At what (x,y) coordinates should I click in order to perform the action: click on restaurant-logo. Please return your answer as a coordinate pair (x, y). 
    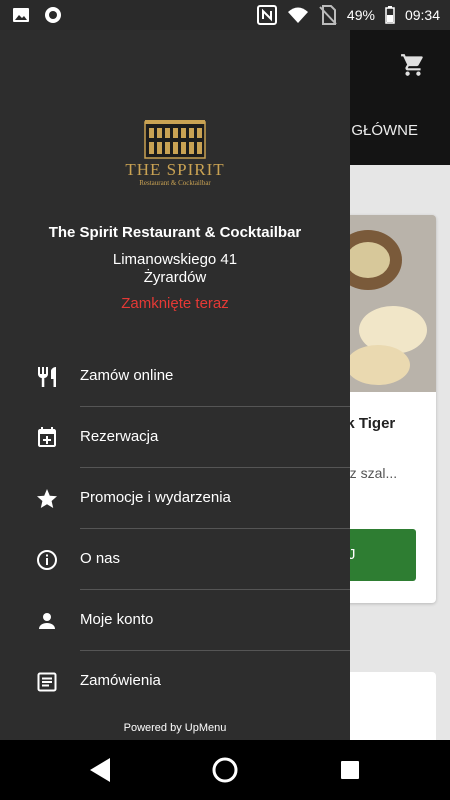
    Looking at the image, I should click on (175, 139).